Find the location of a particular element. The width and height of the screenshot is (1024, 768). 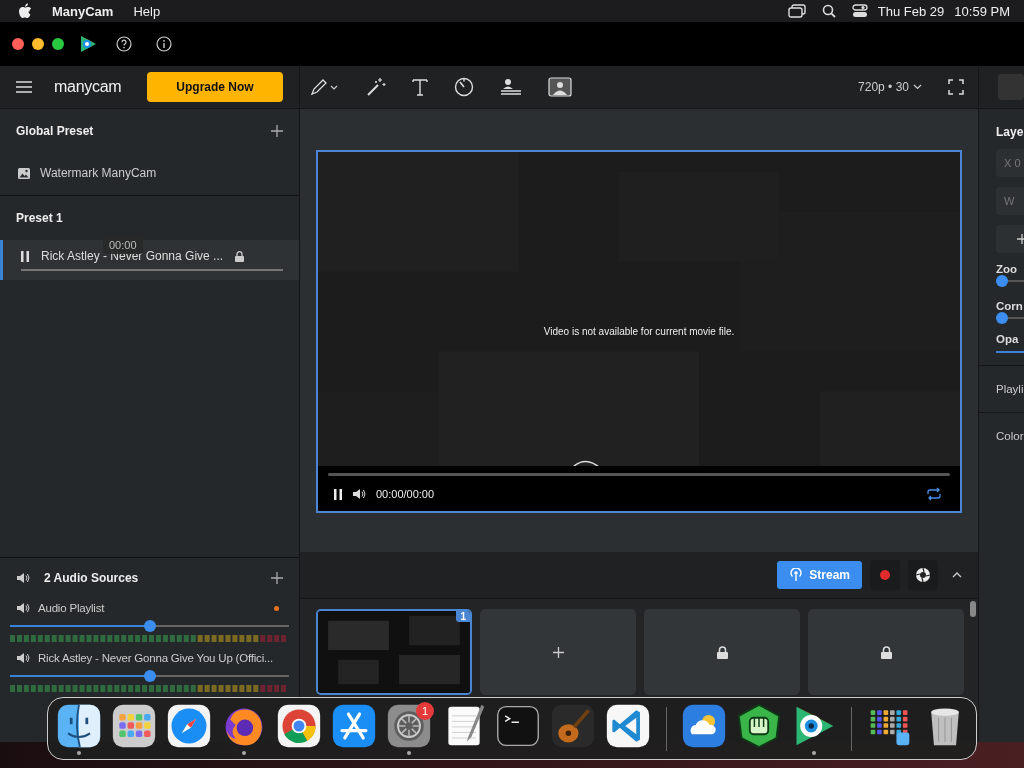

slider-label: Zoo is located at coordinates (1007, 269).